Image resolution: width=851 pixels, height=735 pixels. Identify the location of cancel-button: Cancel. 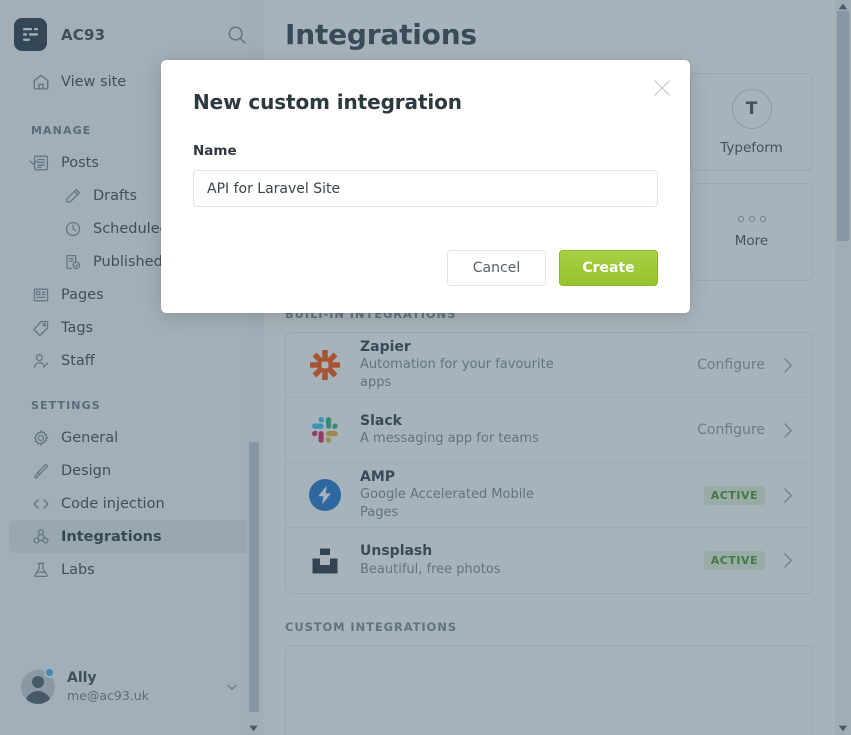
(496, 268).